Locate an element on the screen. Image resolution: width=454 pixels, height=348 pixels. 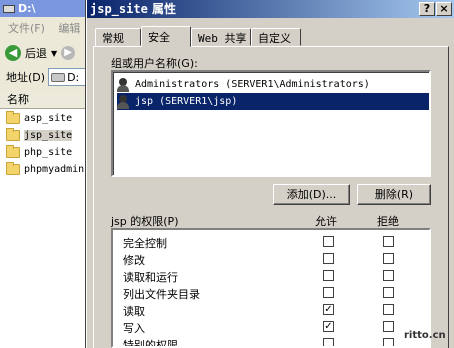
dialog-title-suffix: 属性 is located at coordinates (163, 9).